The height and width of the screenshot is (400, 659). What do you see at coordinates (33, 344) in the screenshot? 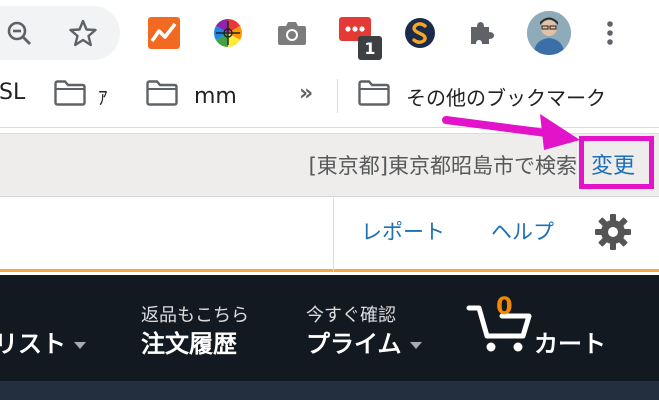
I see `list-label: リスト` at bounding box center [33, 344].